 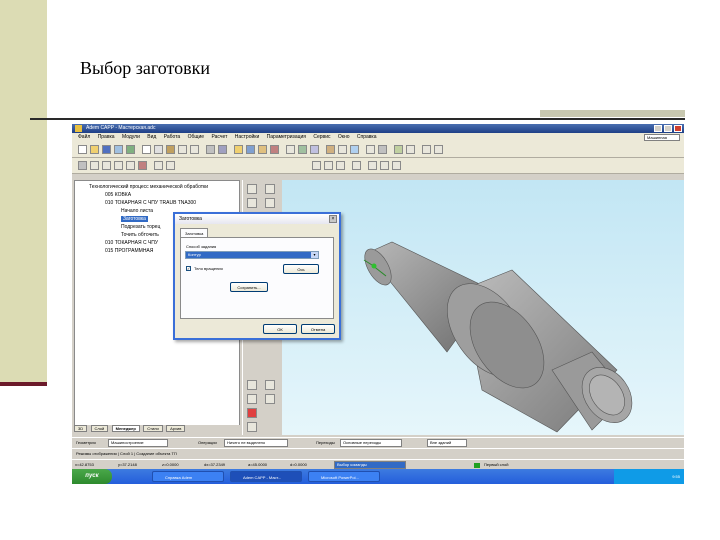 What do you see at coordinates (222, 149) in the screenshot?
I see `layers-icon` at bounding box center [222, 149].